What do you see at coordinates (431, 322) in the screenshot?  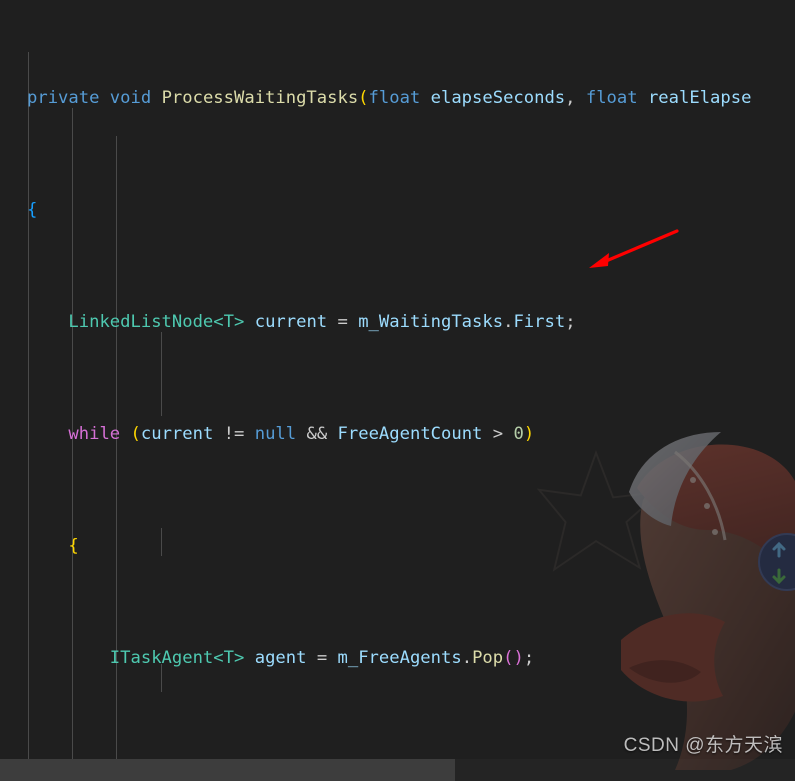 I see `token-field: m_WaitingTasks` at bounding box center [431, 322].